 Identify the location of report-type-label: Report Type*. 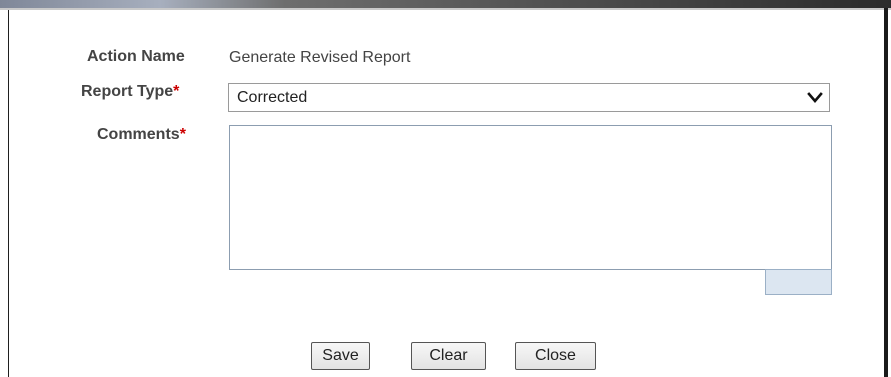
(130, 92).